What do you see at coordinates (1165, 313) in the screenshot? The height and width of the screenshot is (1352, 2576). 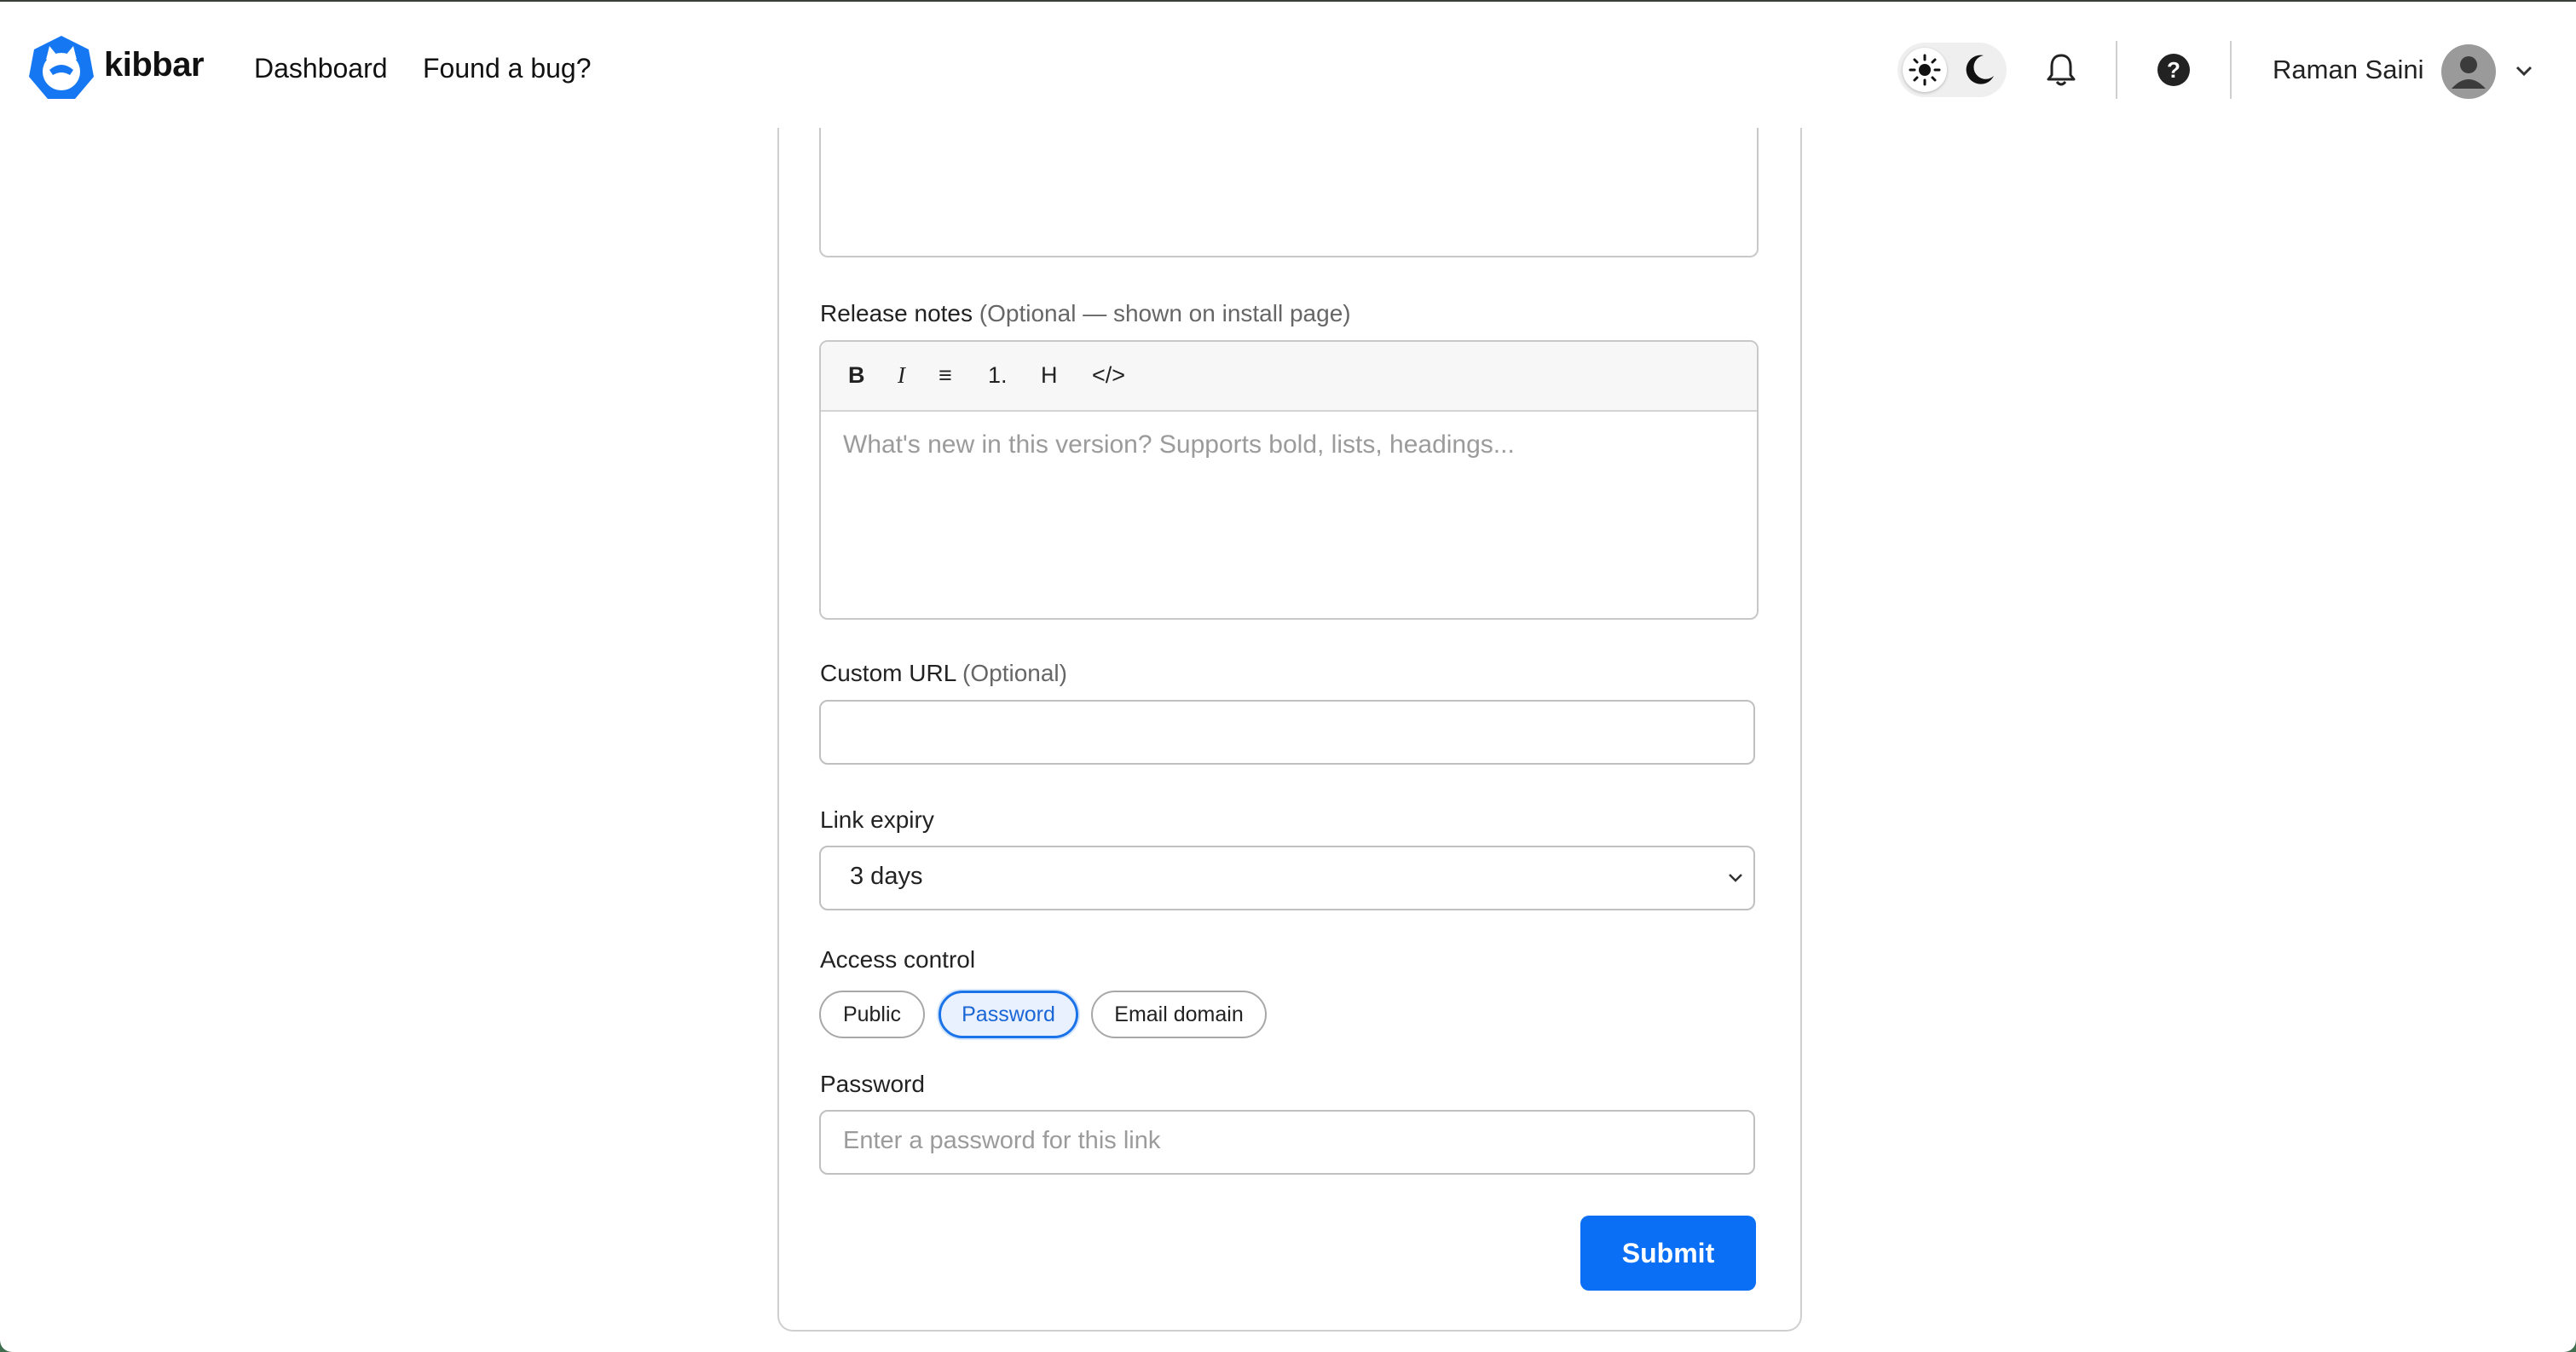 I see `optional-note: (Optional — shown on install page)` at bounding box center [1165, 313].